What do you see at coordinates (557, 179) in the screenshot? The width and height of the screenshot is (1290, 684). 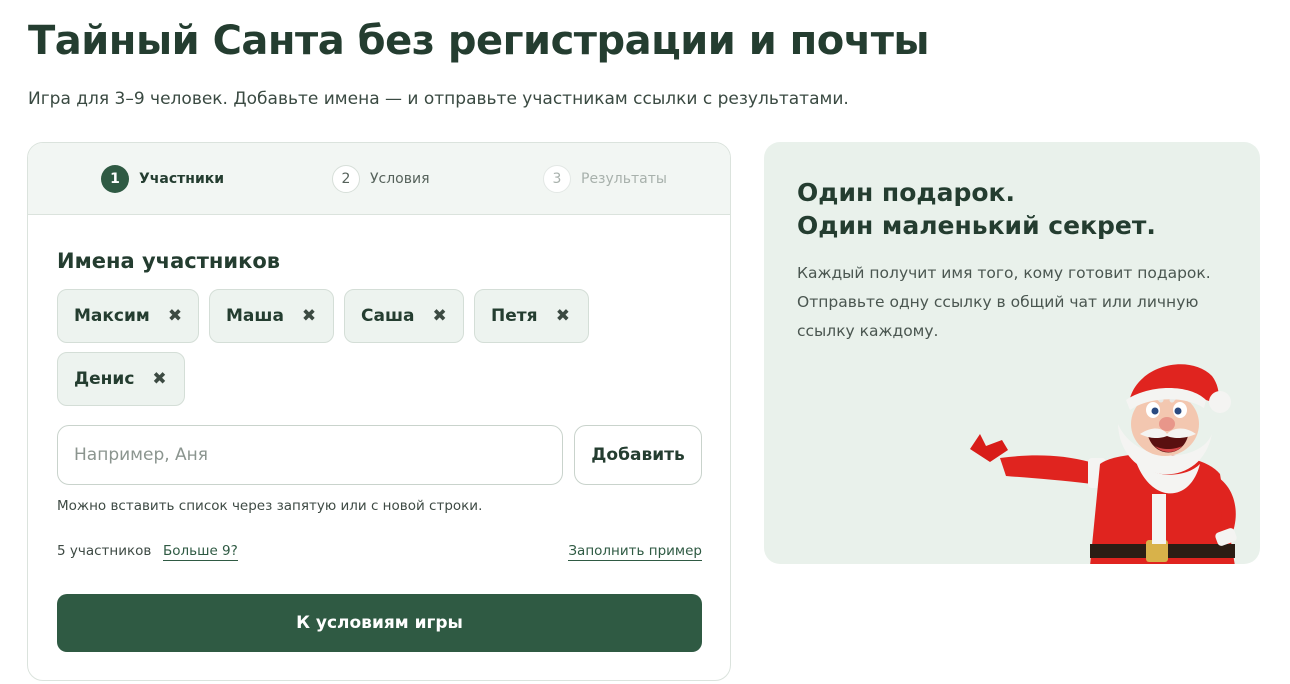 I see `step-number: 3` at bounding box center [557, 179].